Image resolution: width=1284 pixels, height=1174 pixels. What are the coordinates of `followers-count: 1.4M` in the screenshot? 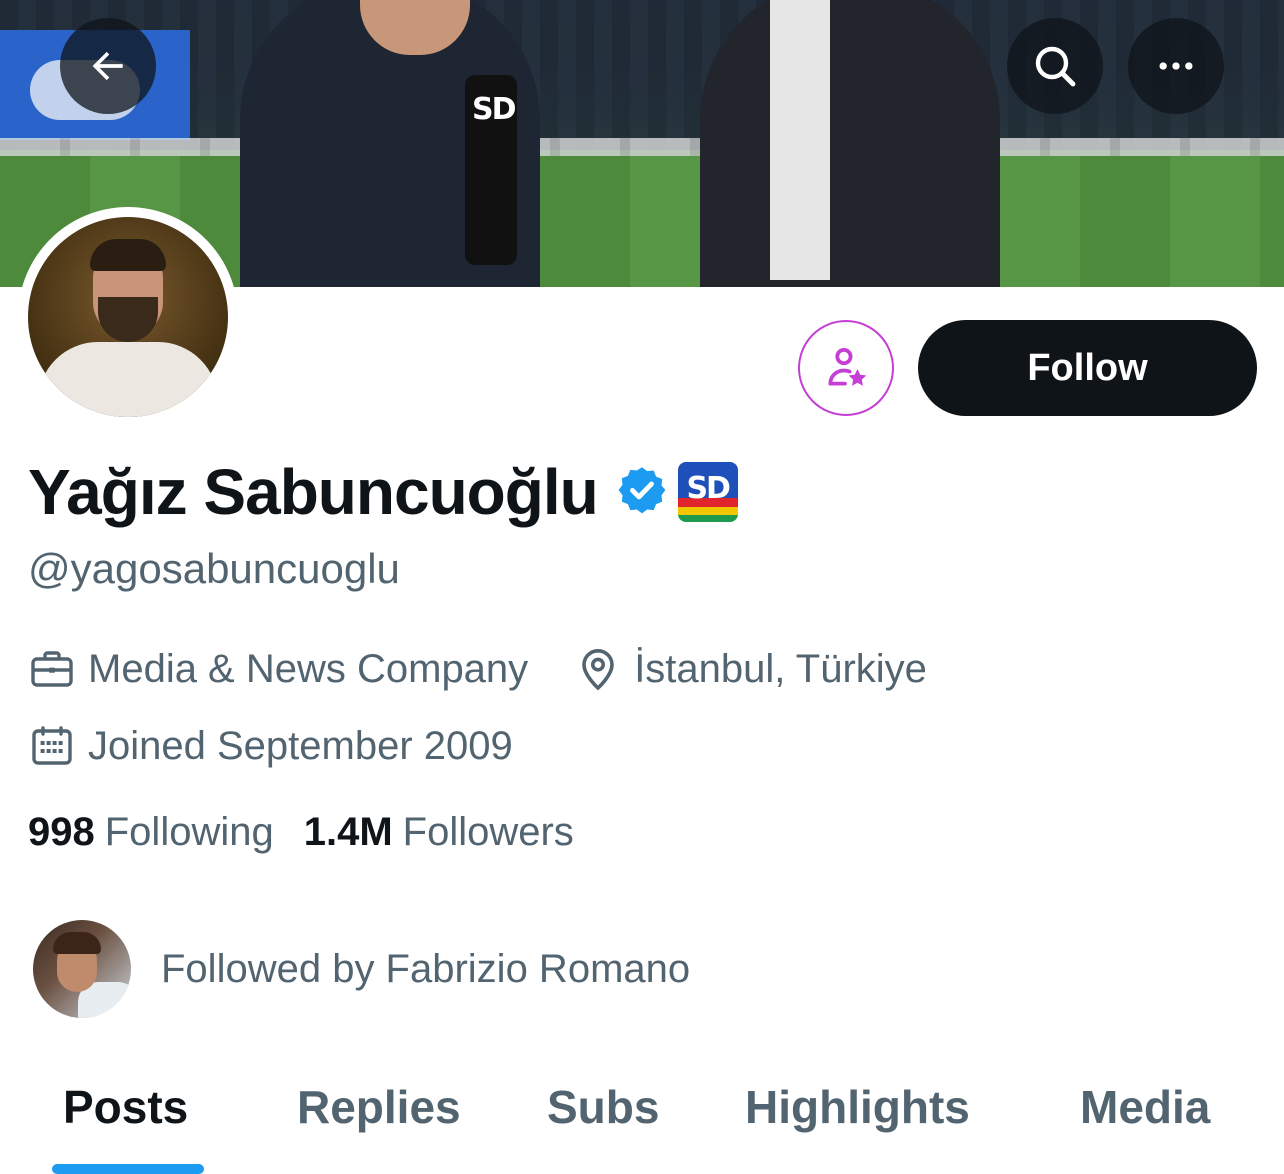 It's located at (348, 832).